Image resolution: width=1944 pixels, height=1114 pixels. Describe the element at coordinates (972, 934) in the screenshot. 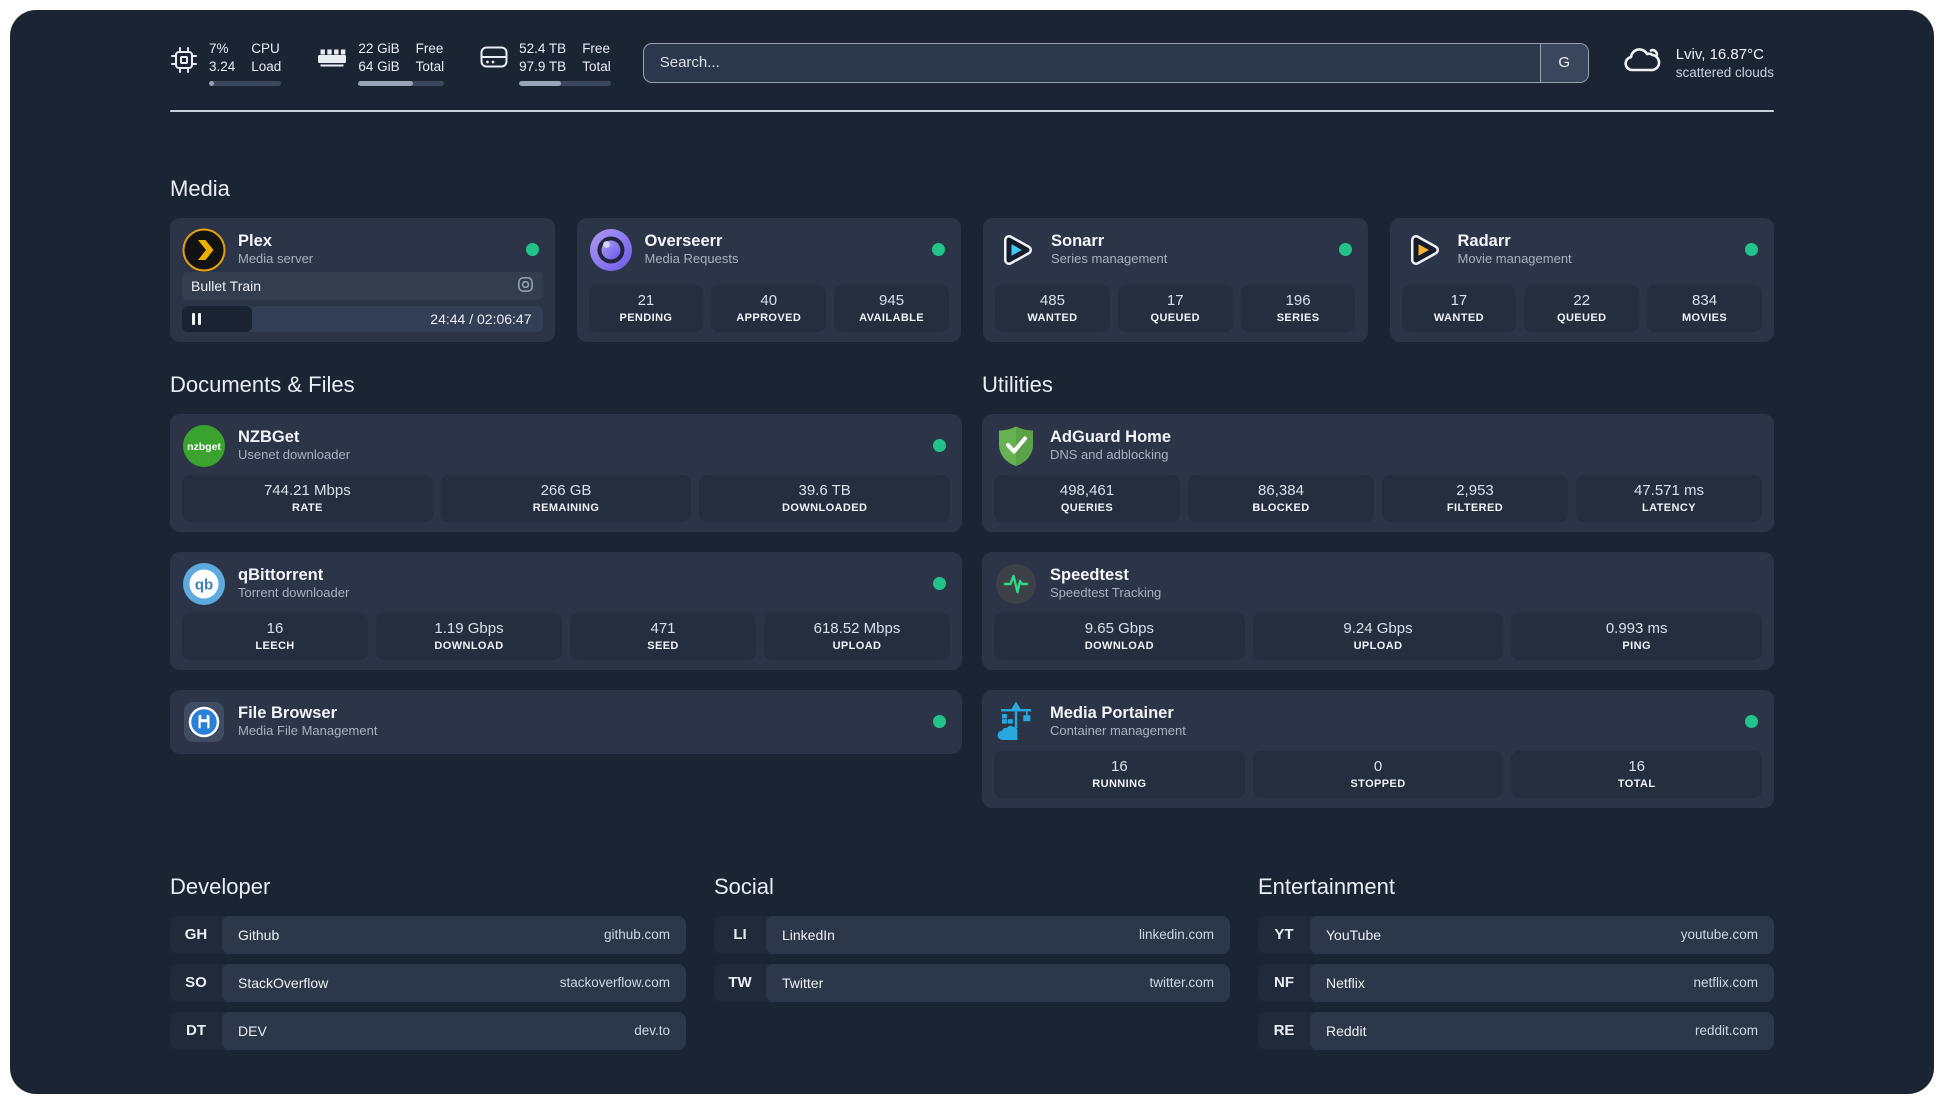

I see `bookmark-linkedin: LI LinkedIn linkedin.com` at that location.